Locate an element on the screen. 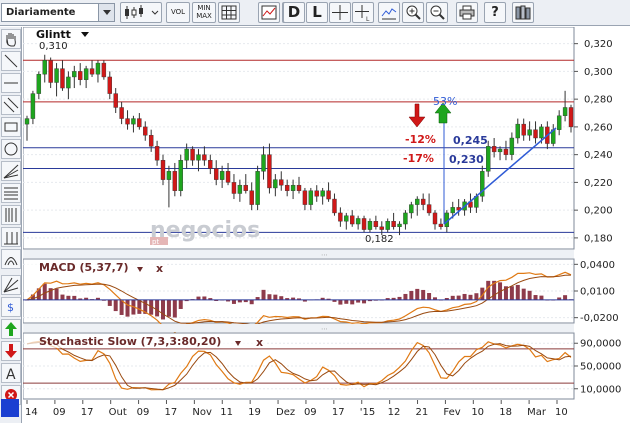  print-icon is located at coordinates (467, 12).